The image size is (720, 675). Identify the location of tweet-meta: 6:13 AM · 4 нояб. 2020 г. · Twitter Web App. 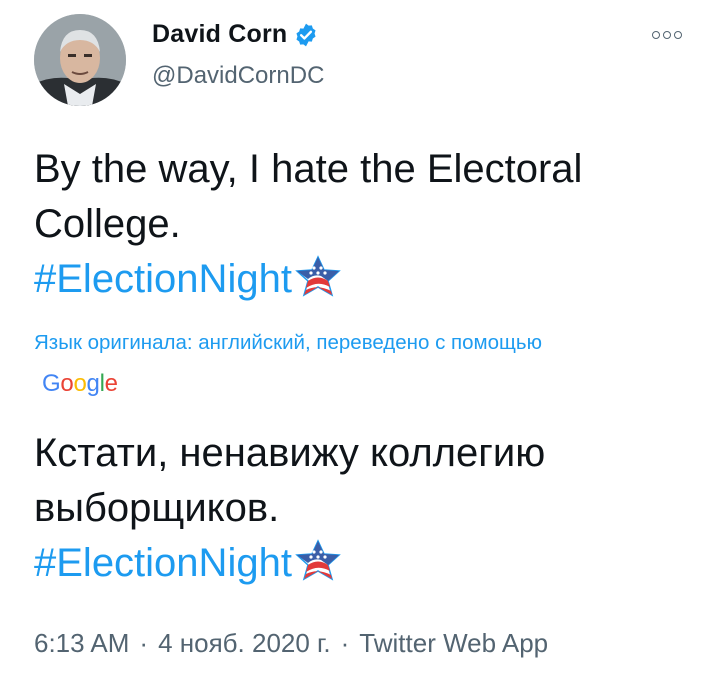
(291, 643).